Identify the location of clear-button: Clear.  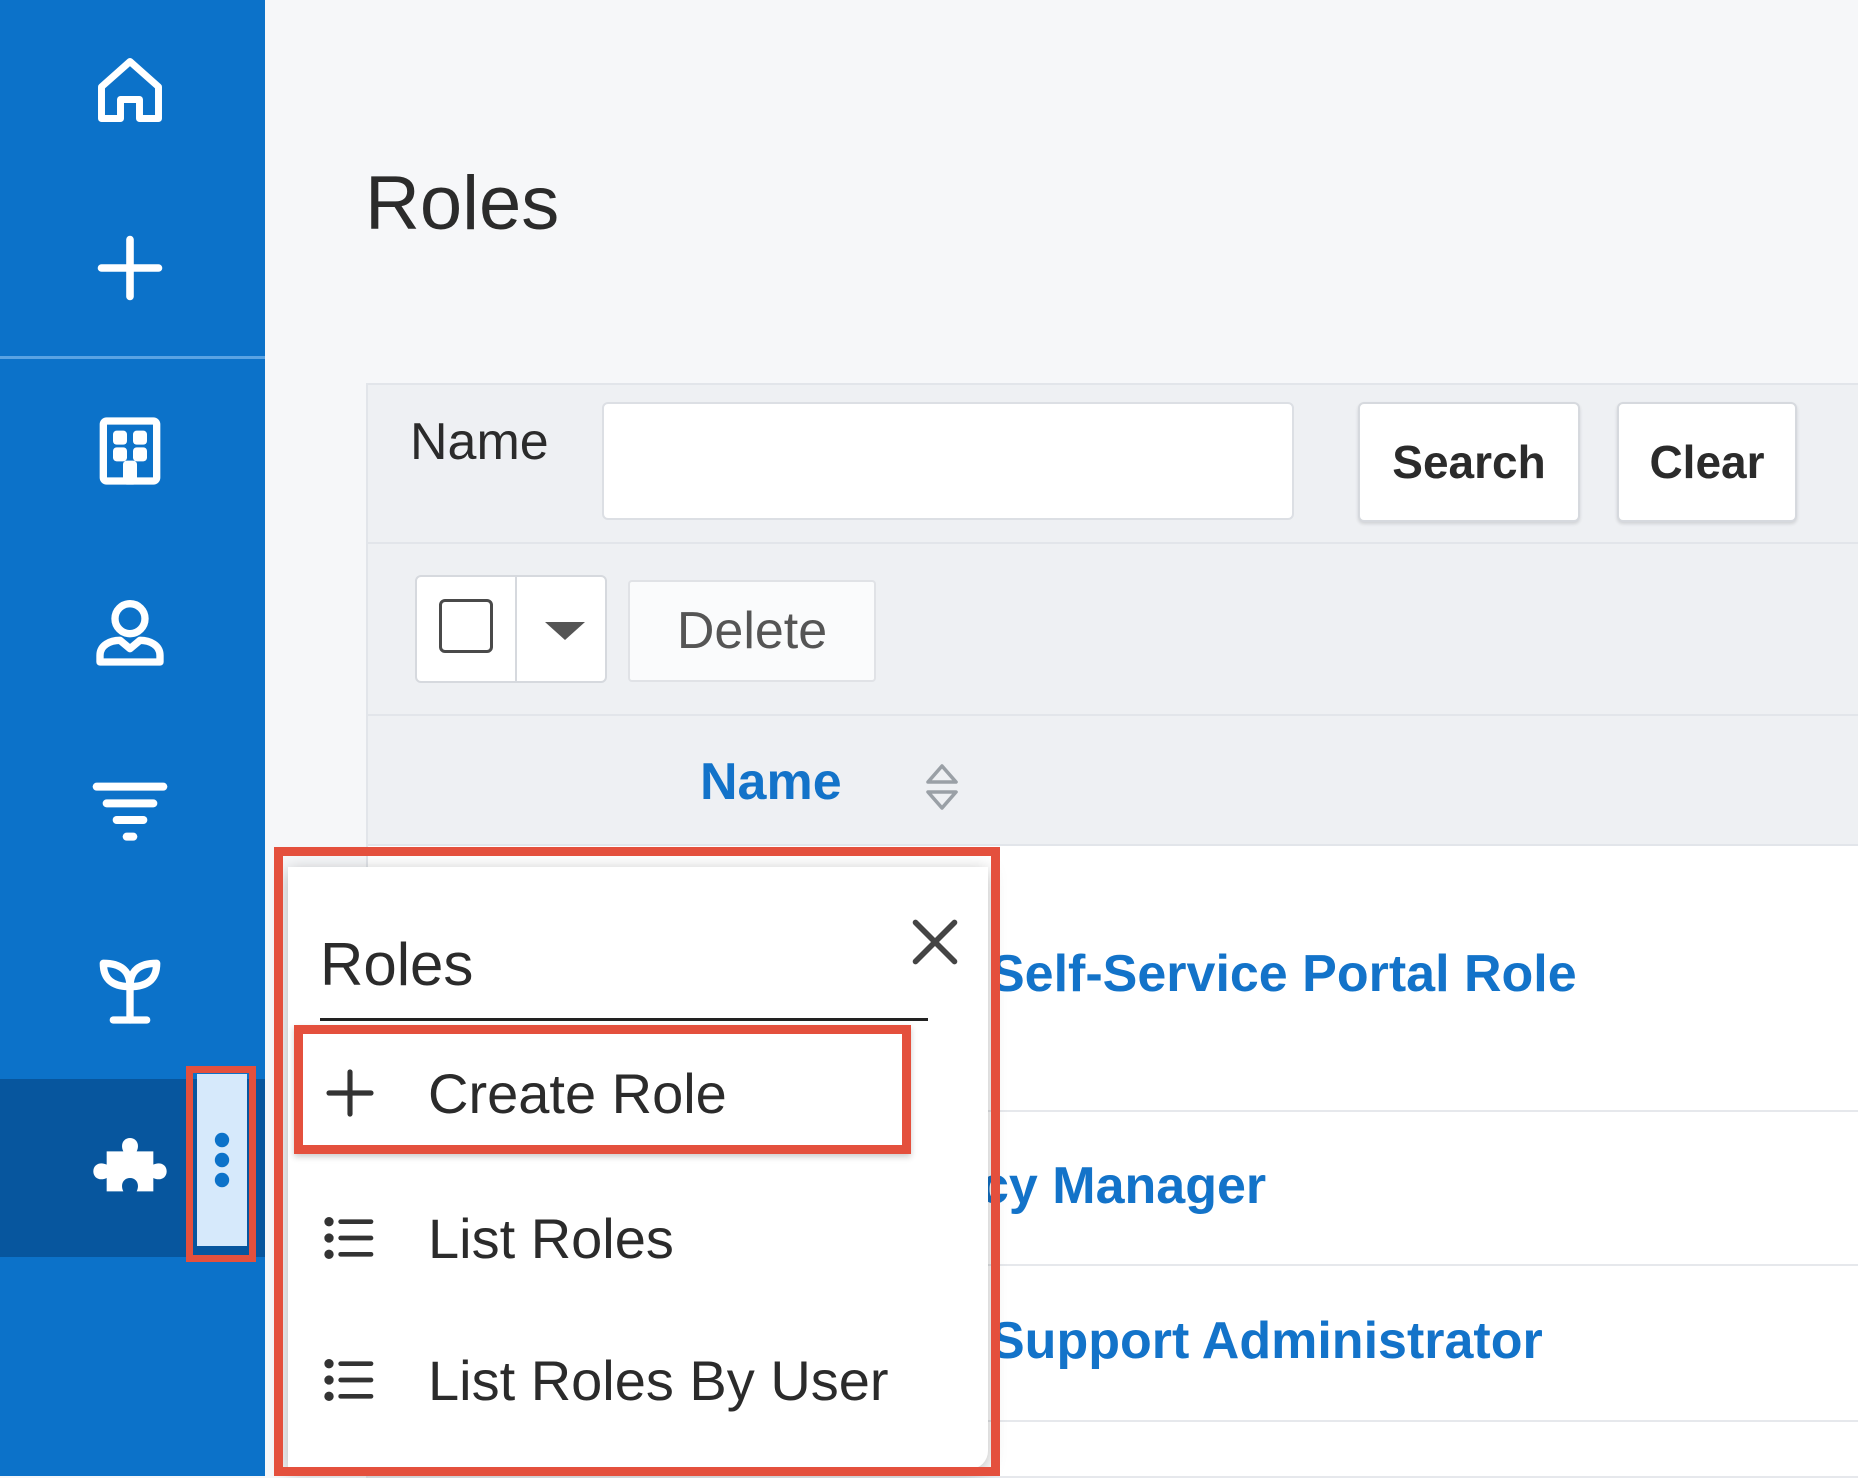
(1707, 462).